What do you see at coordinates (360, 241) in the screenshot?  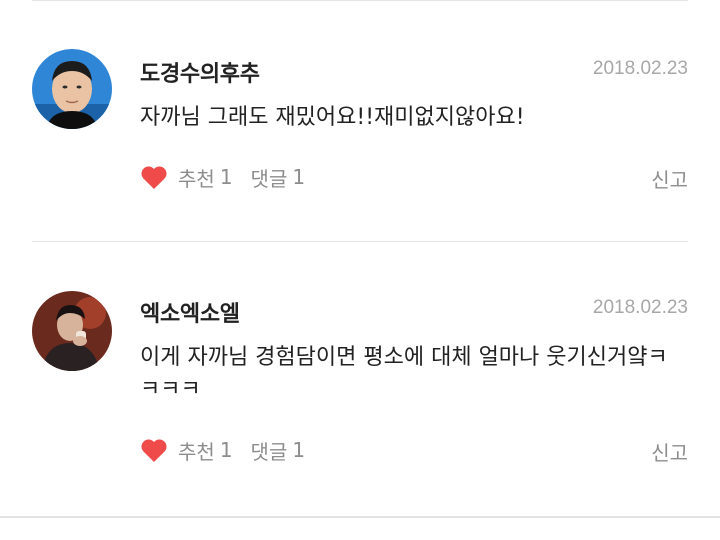 I see `comment-divider` at bounding box center [360, 241].